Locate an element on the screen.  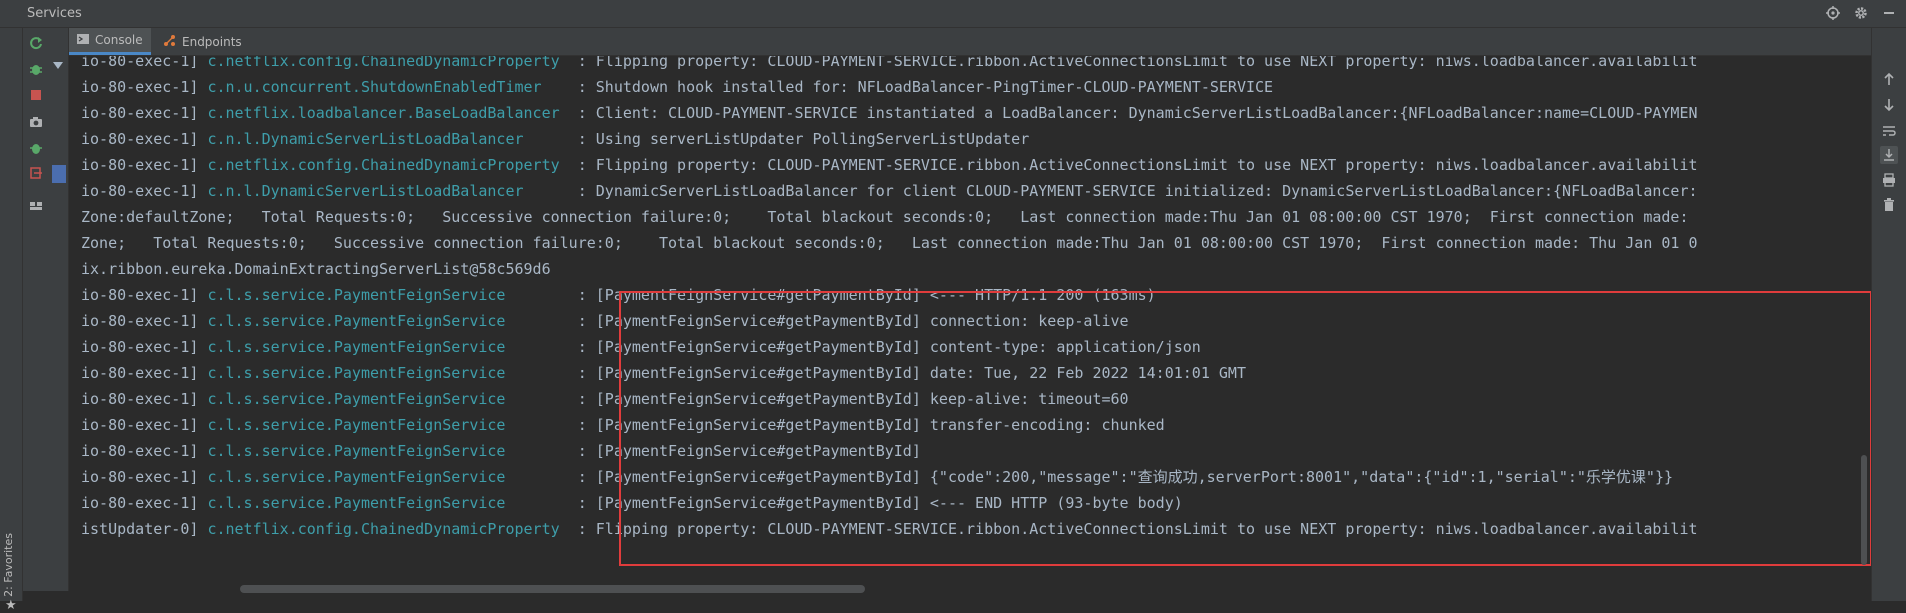
trash-icon is located at coordinates (1889, 205).